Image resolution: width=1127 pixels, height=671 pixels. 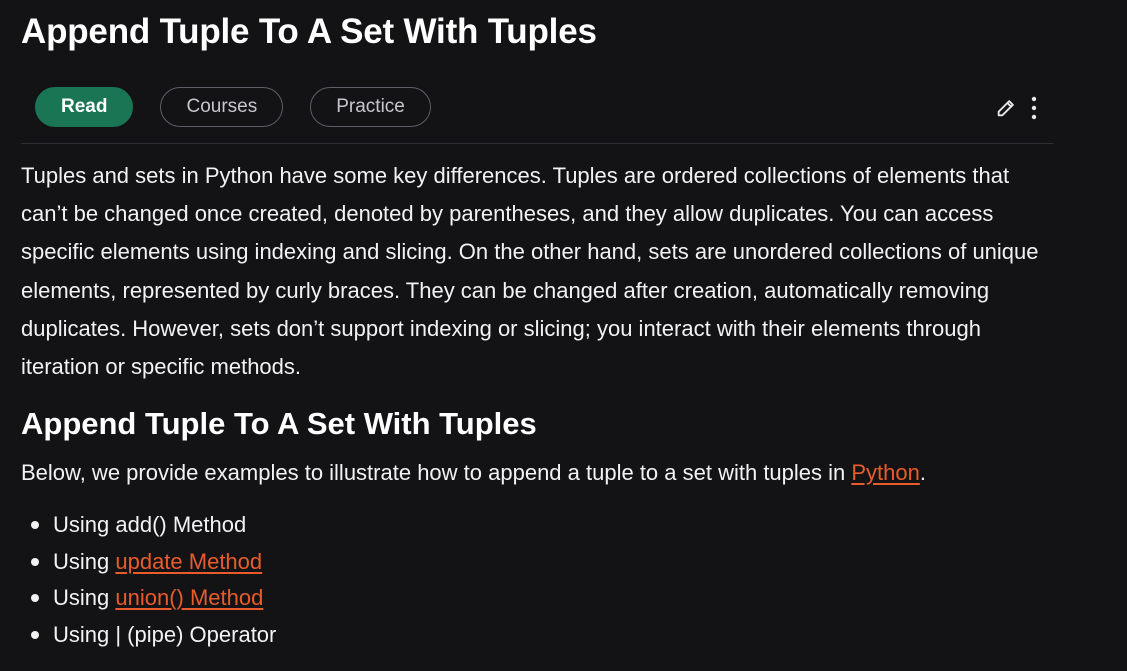 What do you see at coordinates (84, 597) in the screenshot?
I see `method-union-prefix: Using` at bounding box center [84, 597].